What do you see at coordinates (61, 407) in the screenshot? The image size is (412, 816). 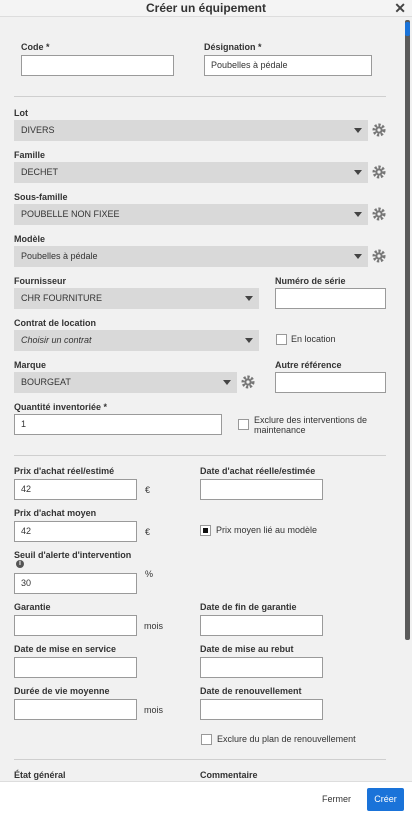 I see `quantite-label: Quantité inventoriée *` at bounding box center [61, 407].